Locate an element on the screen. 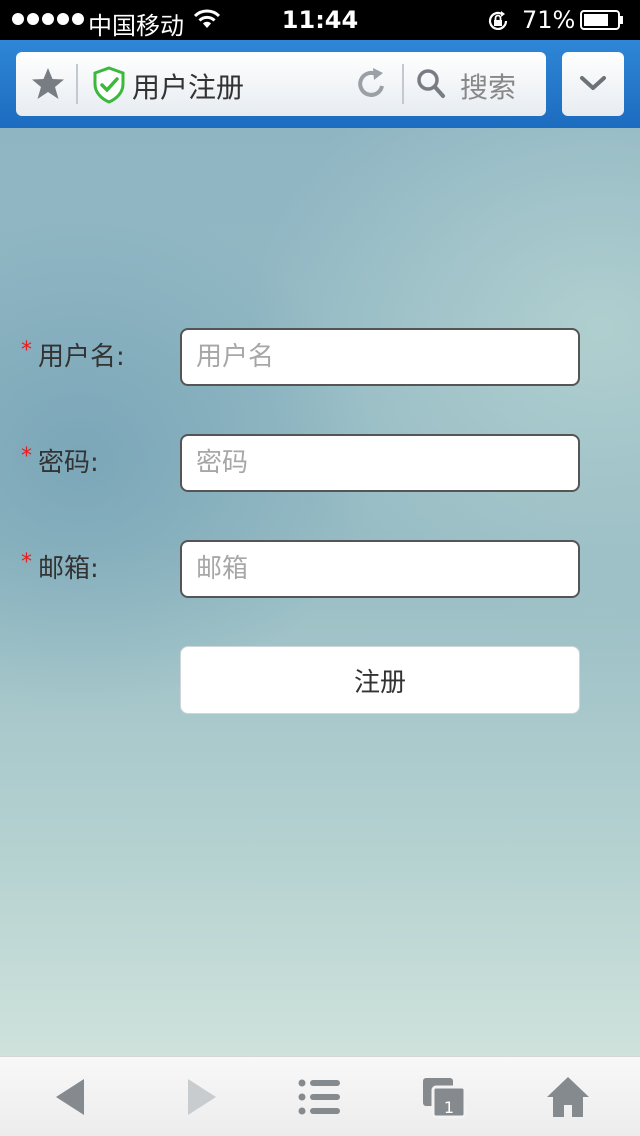 The height and width of the screenshot is (1136, 640). forward-button is located at coordinates (202, 1096).